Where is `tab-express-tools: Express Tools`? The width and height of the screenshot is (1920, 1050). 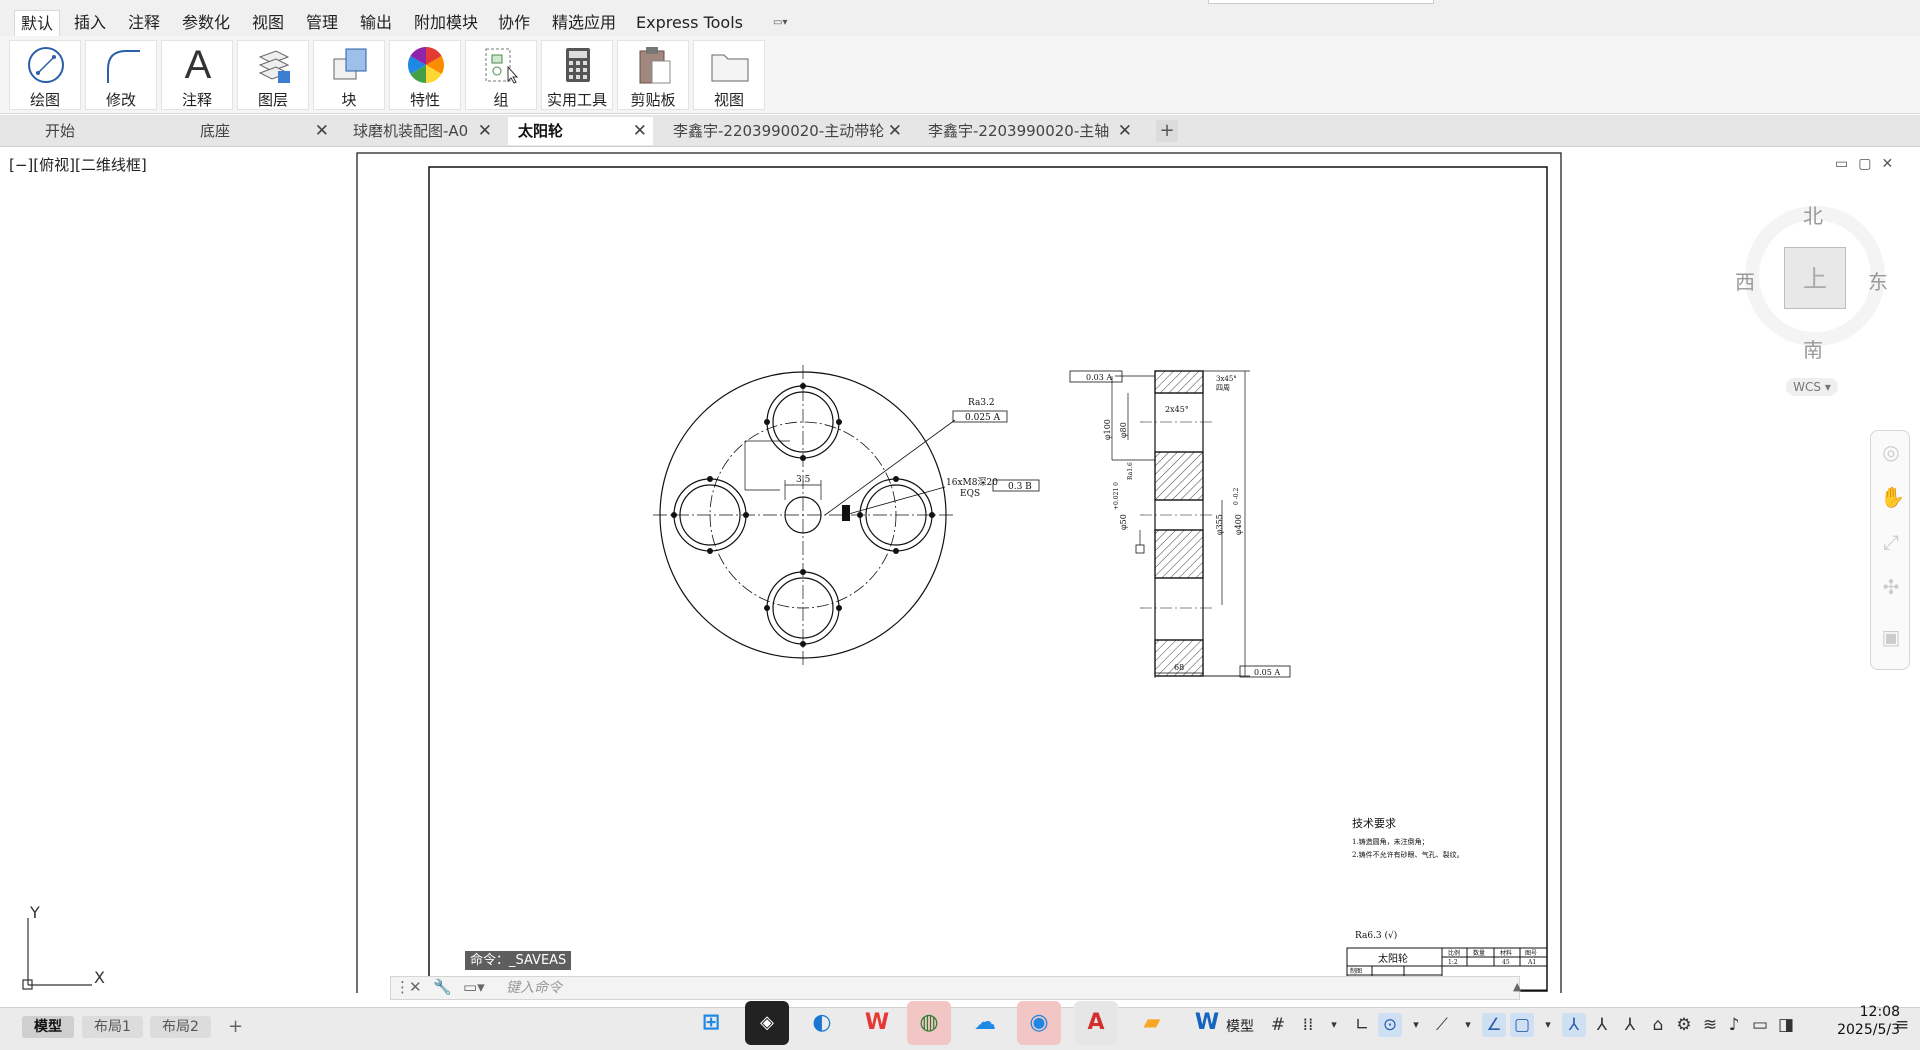 tab-express-tools: Express Tools is located at coordinates (689, 23).